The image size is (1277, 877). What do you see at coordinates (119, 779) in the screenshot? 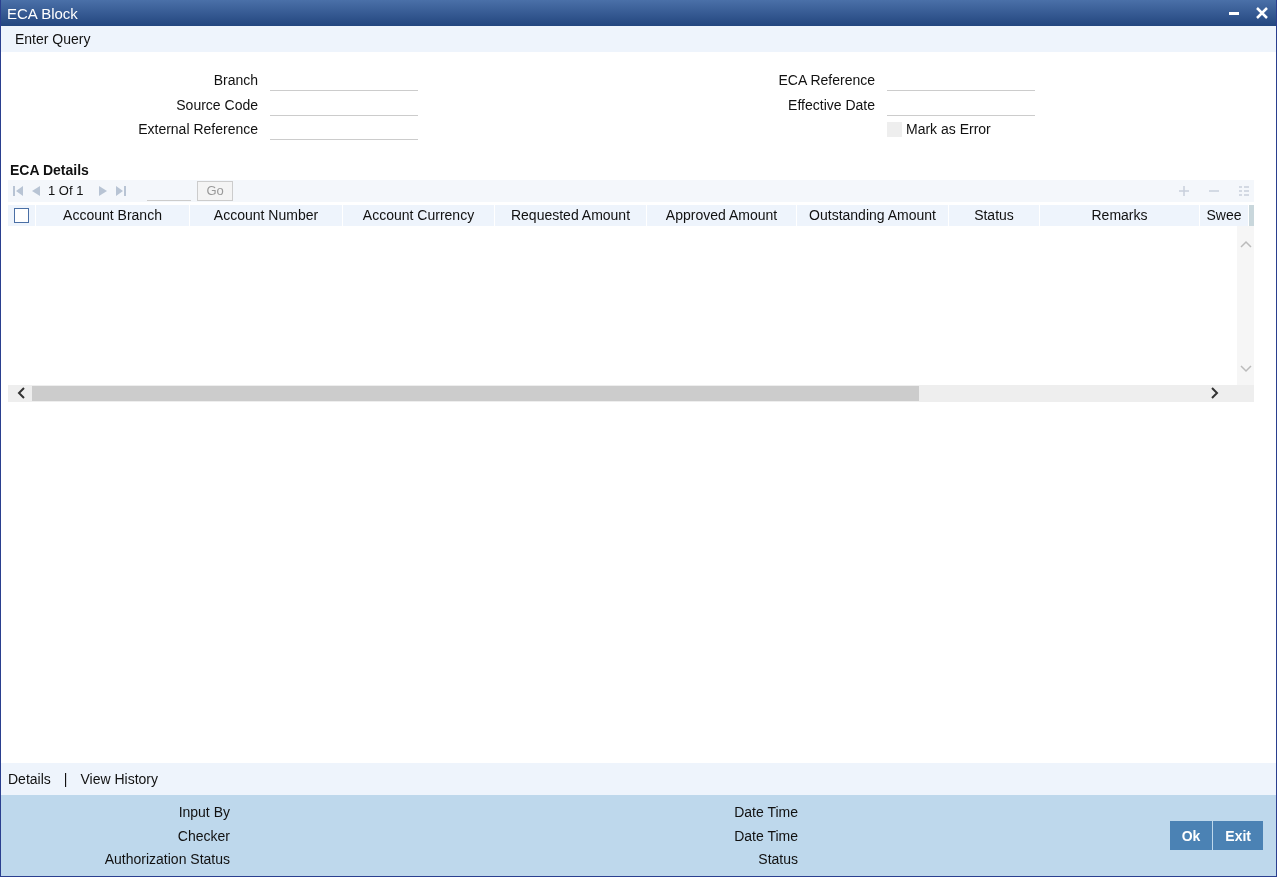
I see `footer-link: View History` at bounding box center [119, 779].